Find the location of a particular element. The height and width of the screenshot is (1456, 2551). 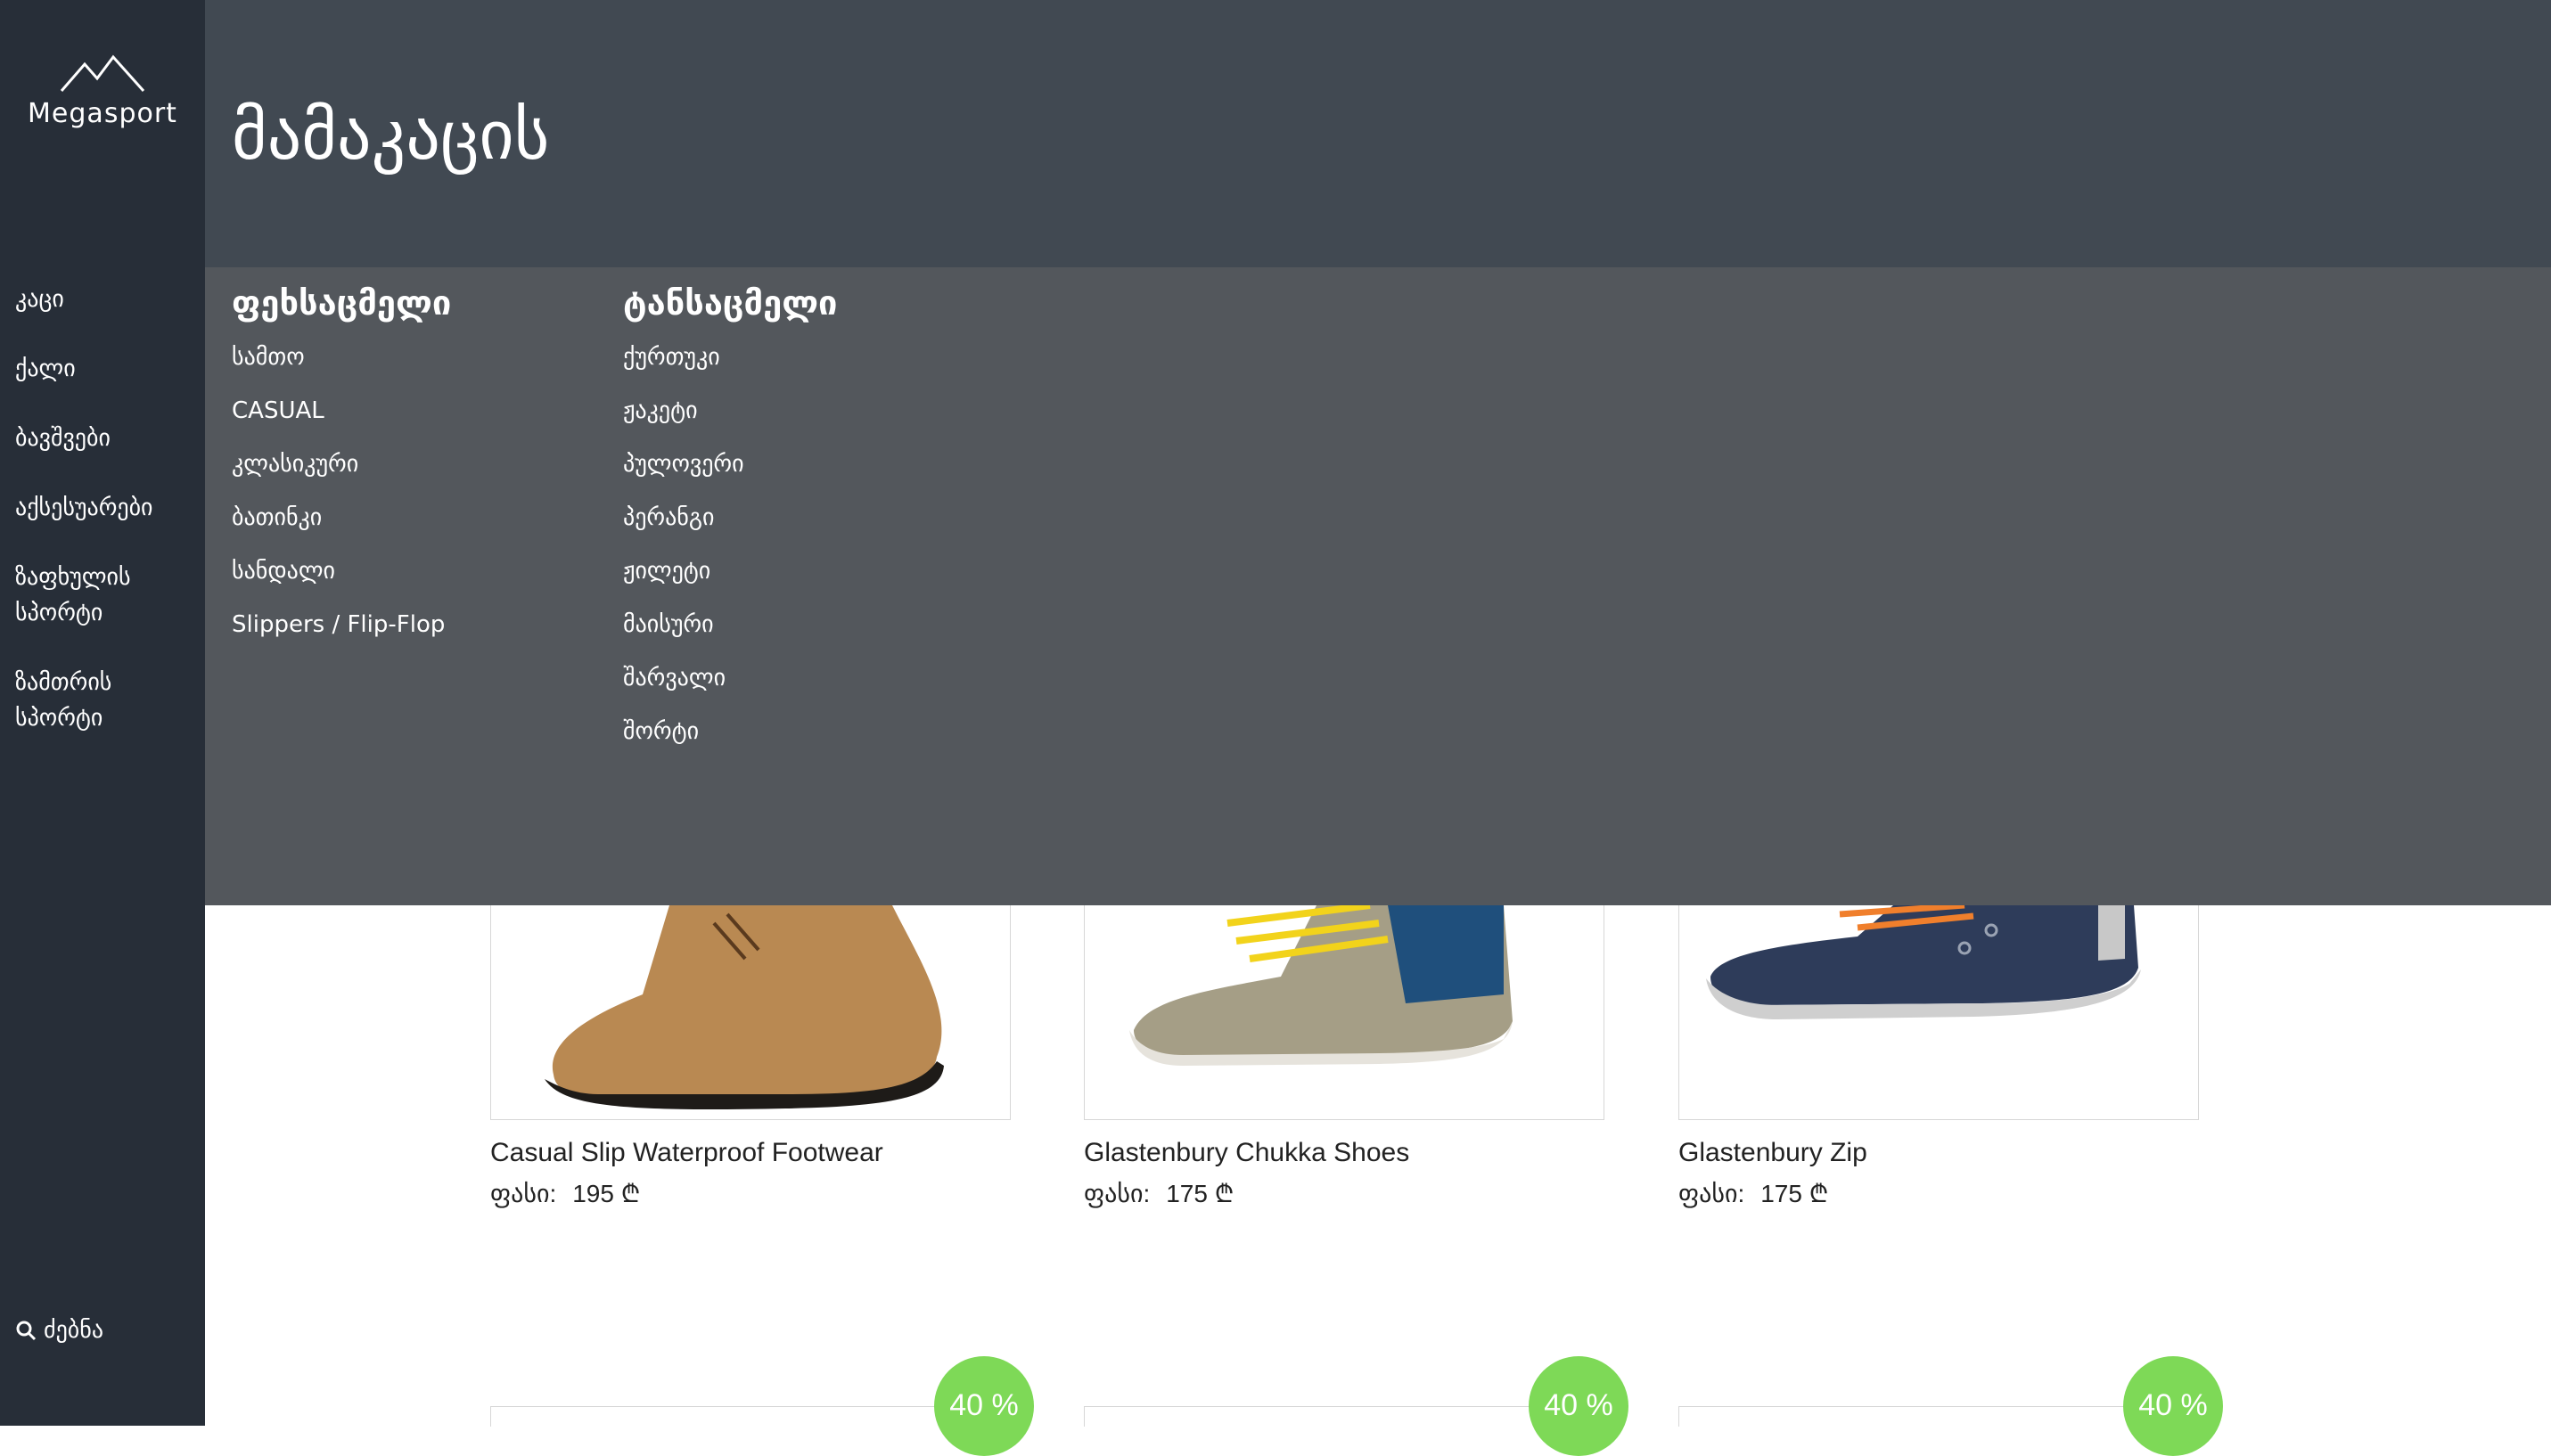

product-name: Glastenbury Chukka Shoes is located at coordinates (1344, 1153).